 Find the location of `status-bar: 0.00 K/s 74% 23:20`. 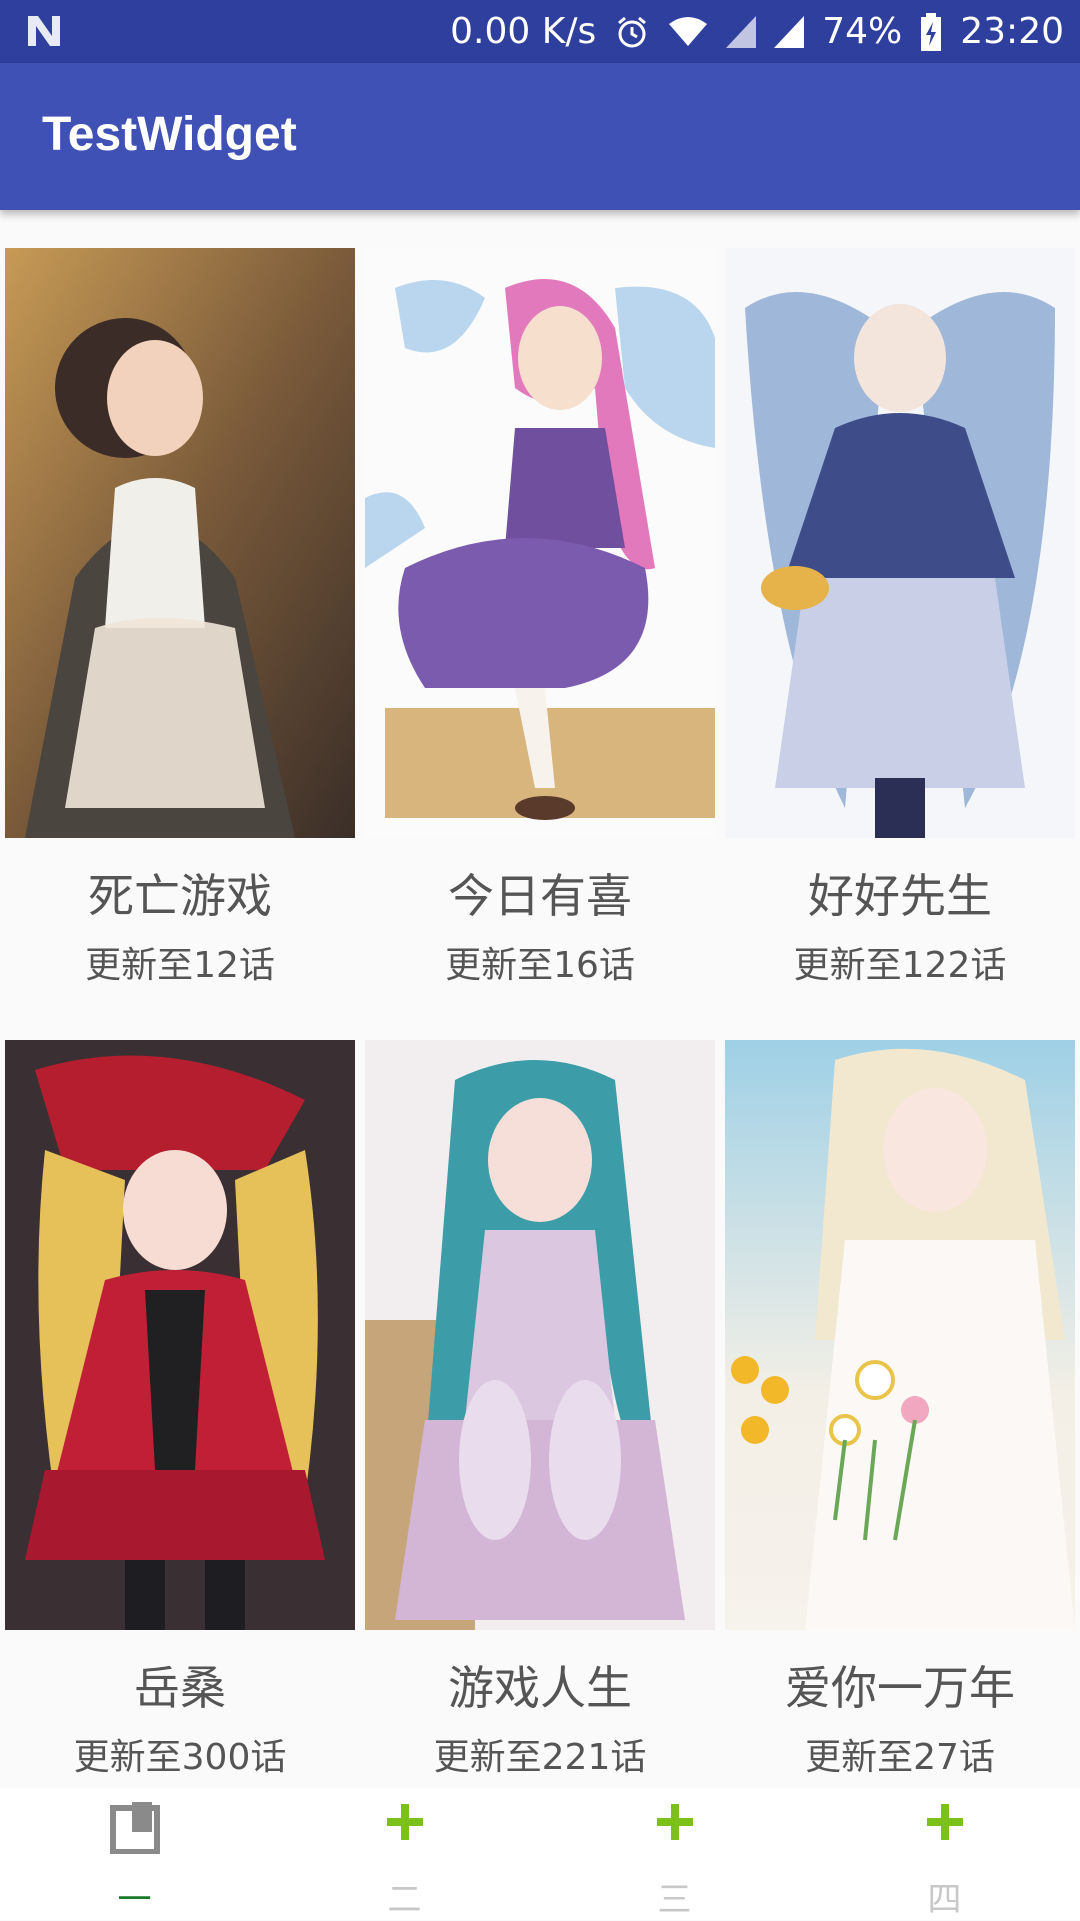

status-bar: 0.00 K/s 74% 23:20 is located at coordinates (540, 31).